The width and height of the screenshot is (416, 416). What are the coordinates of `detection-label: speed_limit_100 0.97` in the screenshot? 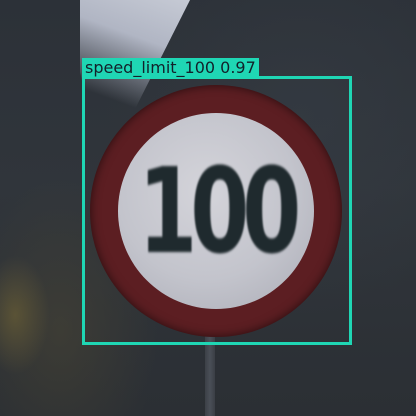 It's located at (170, 67).